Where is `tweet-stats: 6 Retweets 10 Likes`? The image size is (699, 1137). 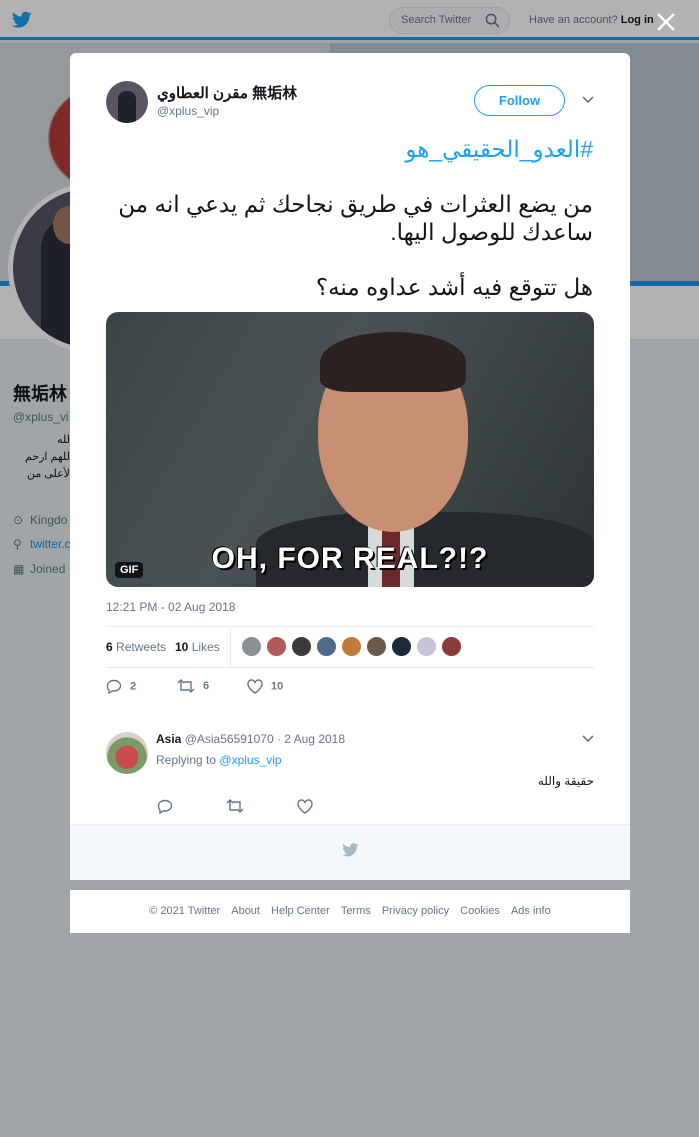
tweet-stats: 6 Retweets 10 Likes is located at coordinates (350, 647).